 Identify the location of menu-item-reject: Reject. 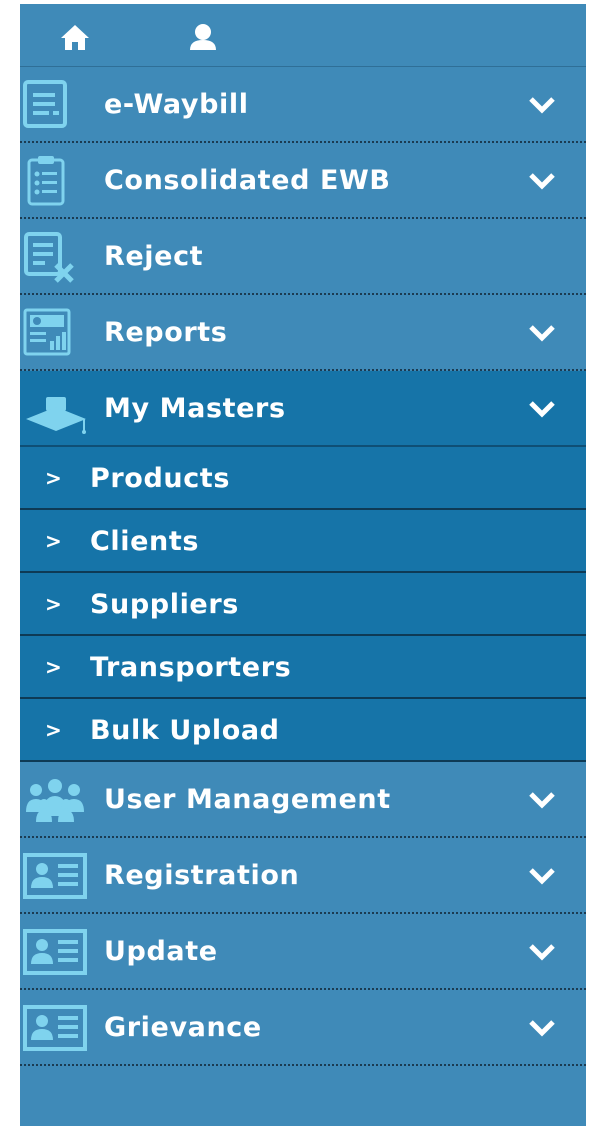
(303, 257).